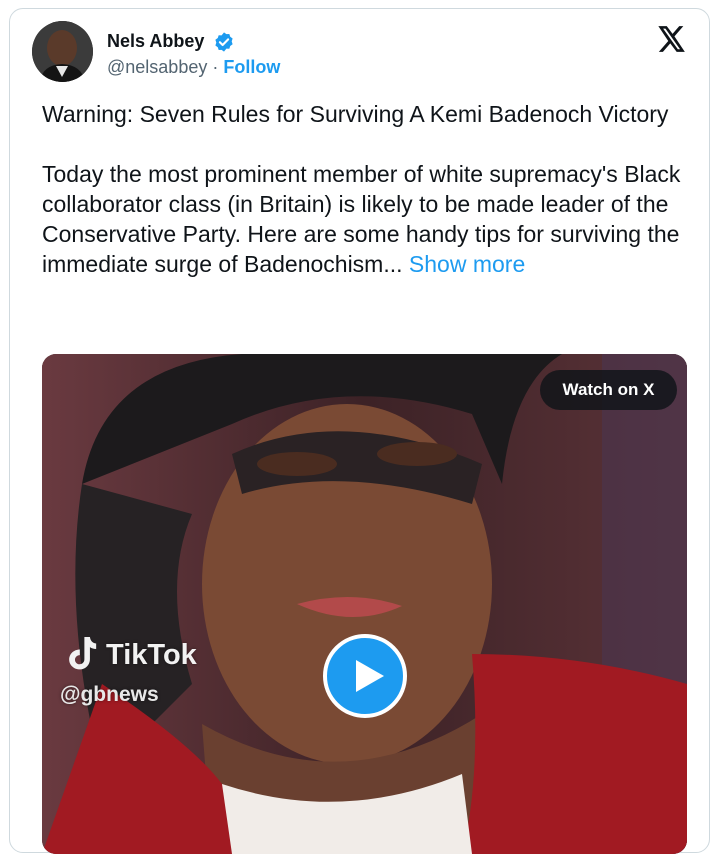 This screenshot has height=854, width=723. Describe the element at coordinates (608, 390) in the screenshot. I see `watch-on-x-button: Watch on X` at that location.